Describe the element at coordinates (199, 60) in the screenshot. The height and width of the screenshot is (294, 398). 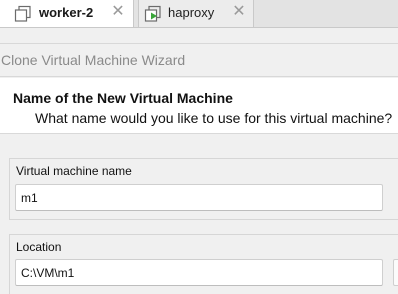
I see `wizard-title-bar: Clone Virtual Machine Wizard` at that location.